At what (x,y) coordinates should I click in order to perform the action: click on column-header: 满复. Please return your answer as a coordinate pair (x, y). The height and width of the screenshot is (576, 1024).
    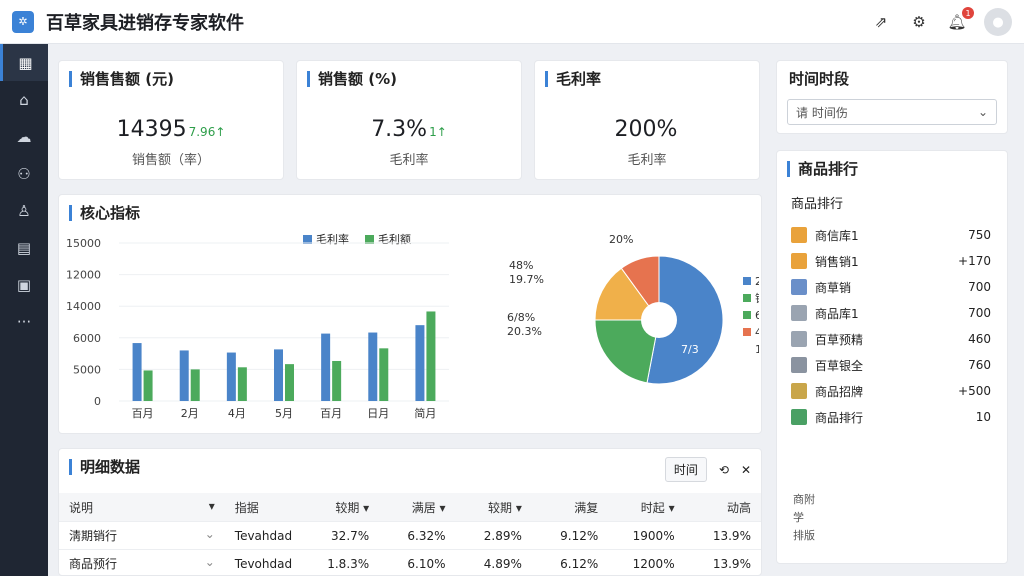
    Looking at the image, I should click on (570, 507).